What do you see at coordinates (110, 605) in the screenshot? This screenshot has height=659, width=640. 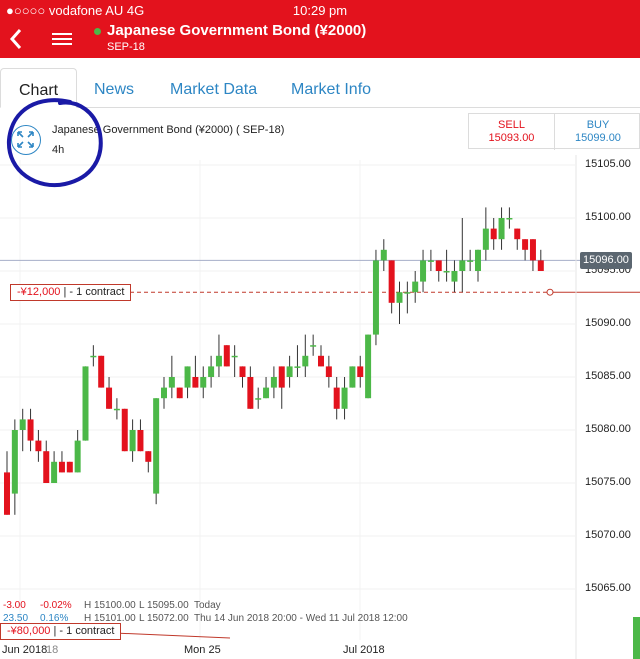 I see `high-today: H 15100.00` at bounding box center [110, 605].